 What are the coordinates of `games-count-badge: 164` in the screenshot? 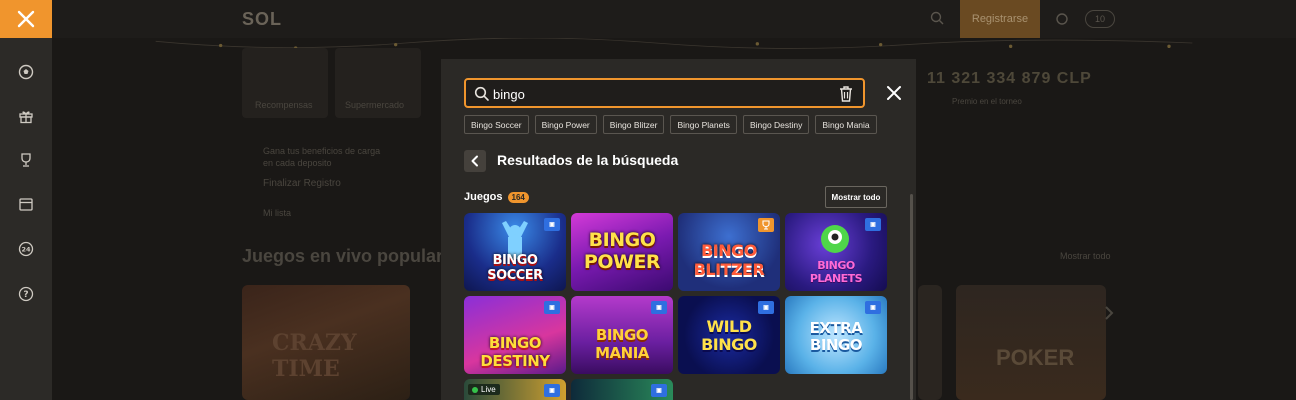 It's located at (518, 197).